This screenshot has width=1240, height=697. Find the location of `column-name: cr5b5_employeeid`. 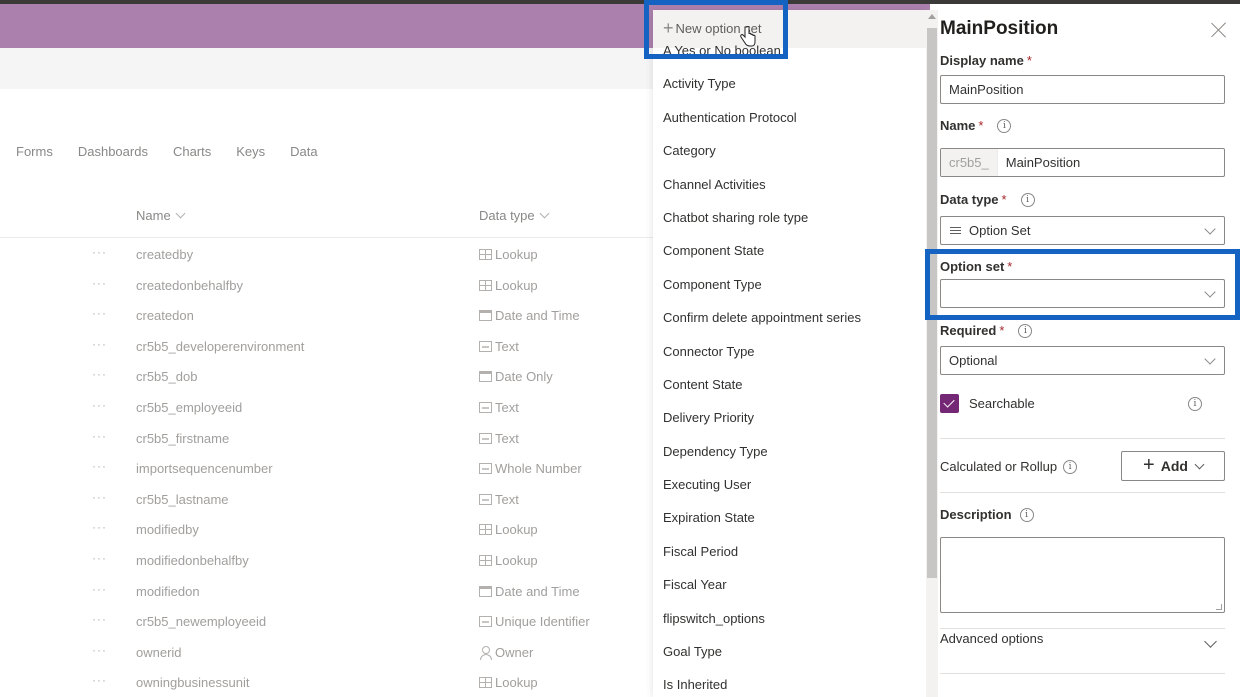

column-name: cr5b5_employeeid is located at coordinates (189, 407).